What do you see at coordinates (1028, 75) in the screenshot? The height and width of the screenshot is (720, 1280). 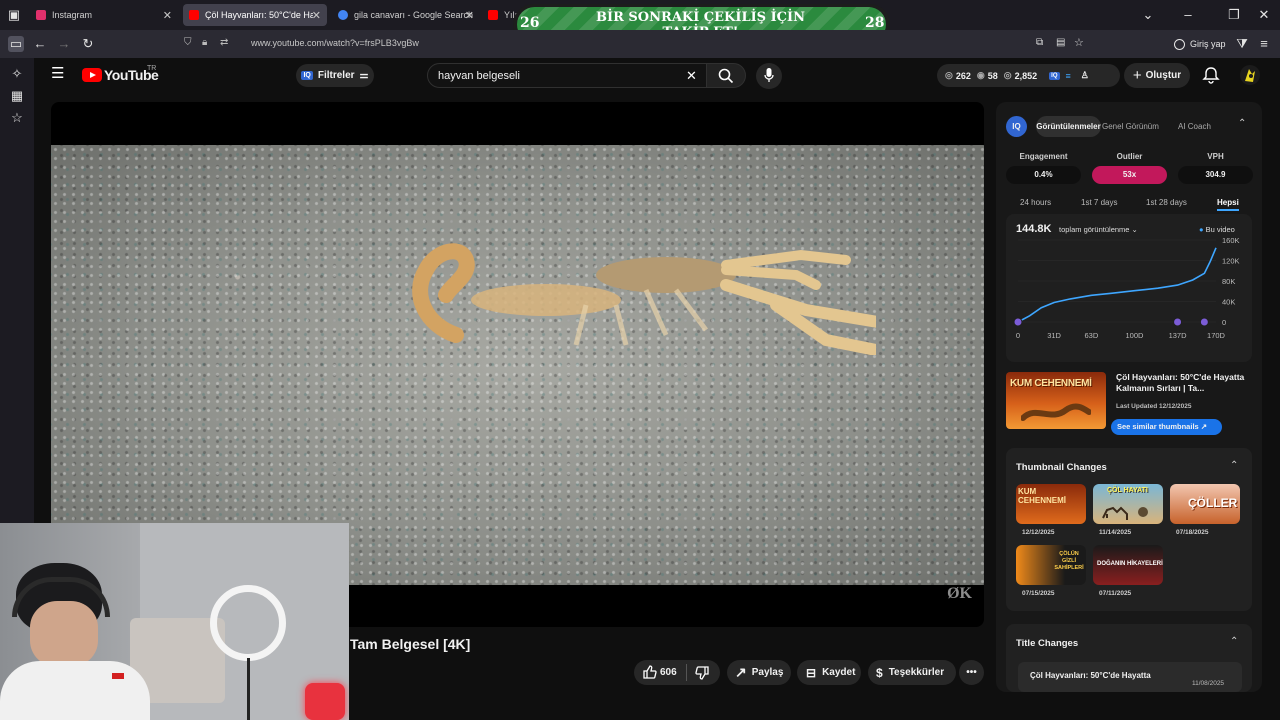 I see `stats-widget: ◎ 262 ◉ 58 ◎ 2,852 IQ ≡ ♙` at bounding box center [1028, 75].